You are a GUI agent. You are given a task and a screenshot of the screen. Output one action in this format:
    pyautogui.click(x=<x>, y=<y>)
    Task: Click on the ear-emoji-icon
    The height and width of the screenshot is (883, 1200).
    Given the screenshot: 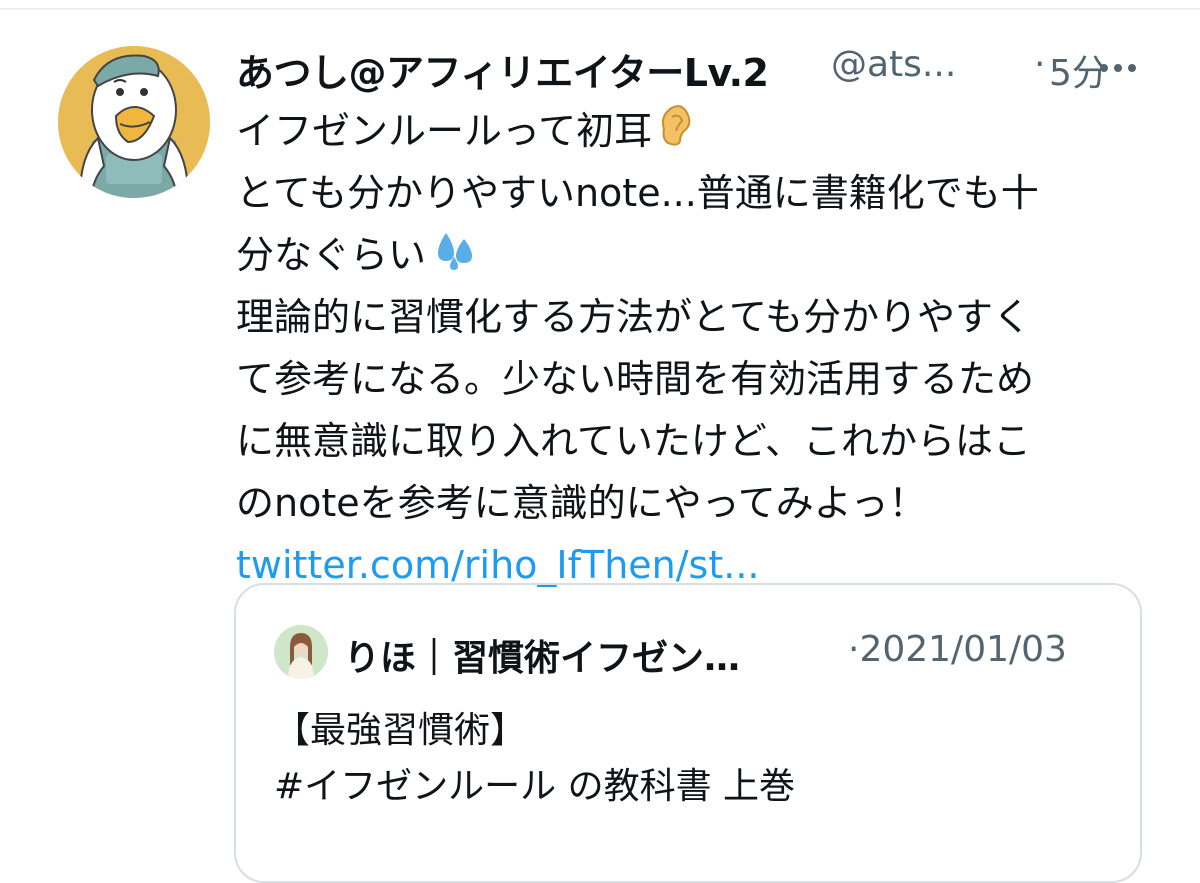 What is the action you would take?
    pyautogui.click(x=675, y=134)
    